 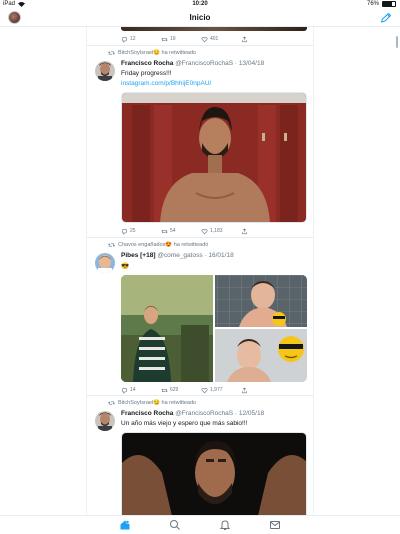 What do you see at coordinates (225, 525) in the screenshot?
I see `notifications-icon` at bounding box center [225, 525].